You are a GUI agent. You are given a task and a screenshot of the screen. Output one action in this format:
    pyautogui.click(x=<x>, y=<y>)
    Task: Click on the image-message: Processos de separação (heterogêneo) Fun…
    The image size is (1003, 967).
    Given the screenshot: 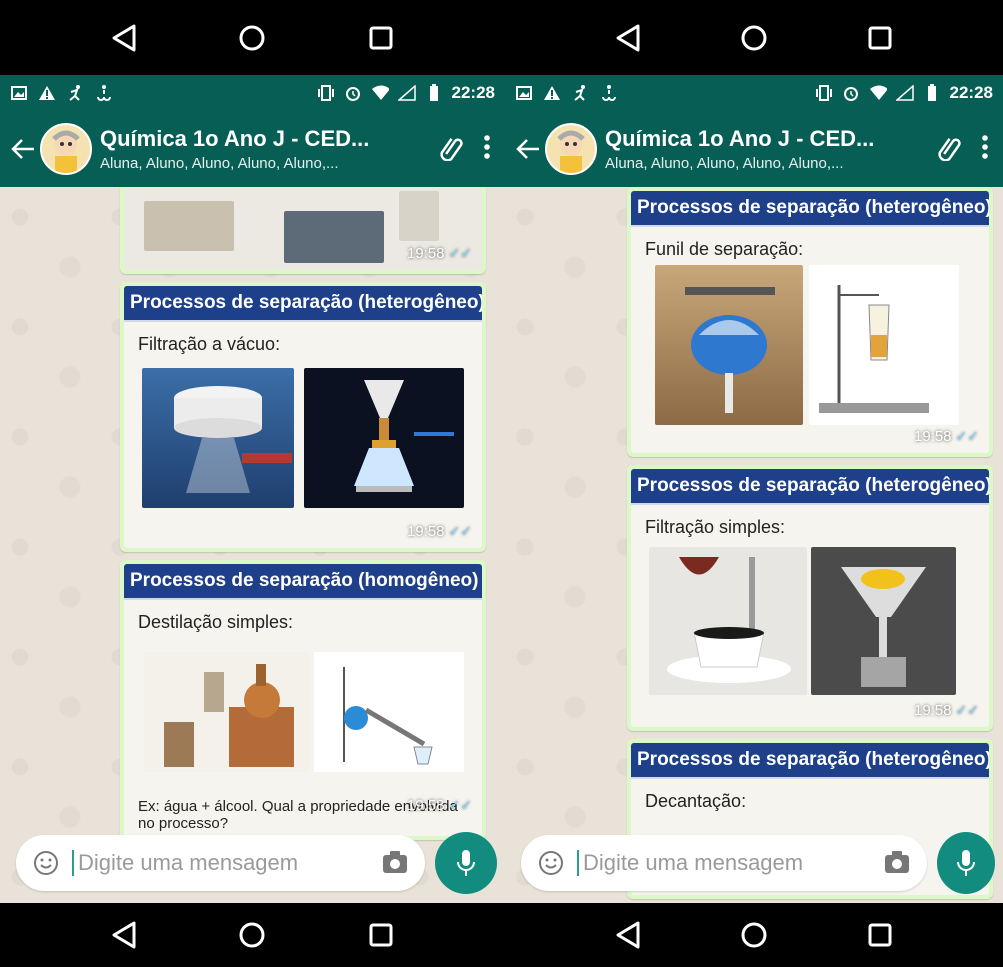 What is the action you would take?
    pyautogui.click(x=810, y=322)
    